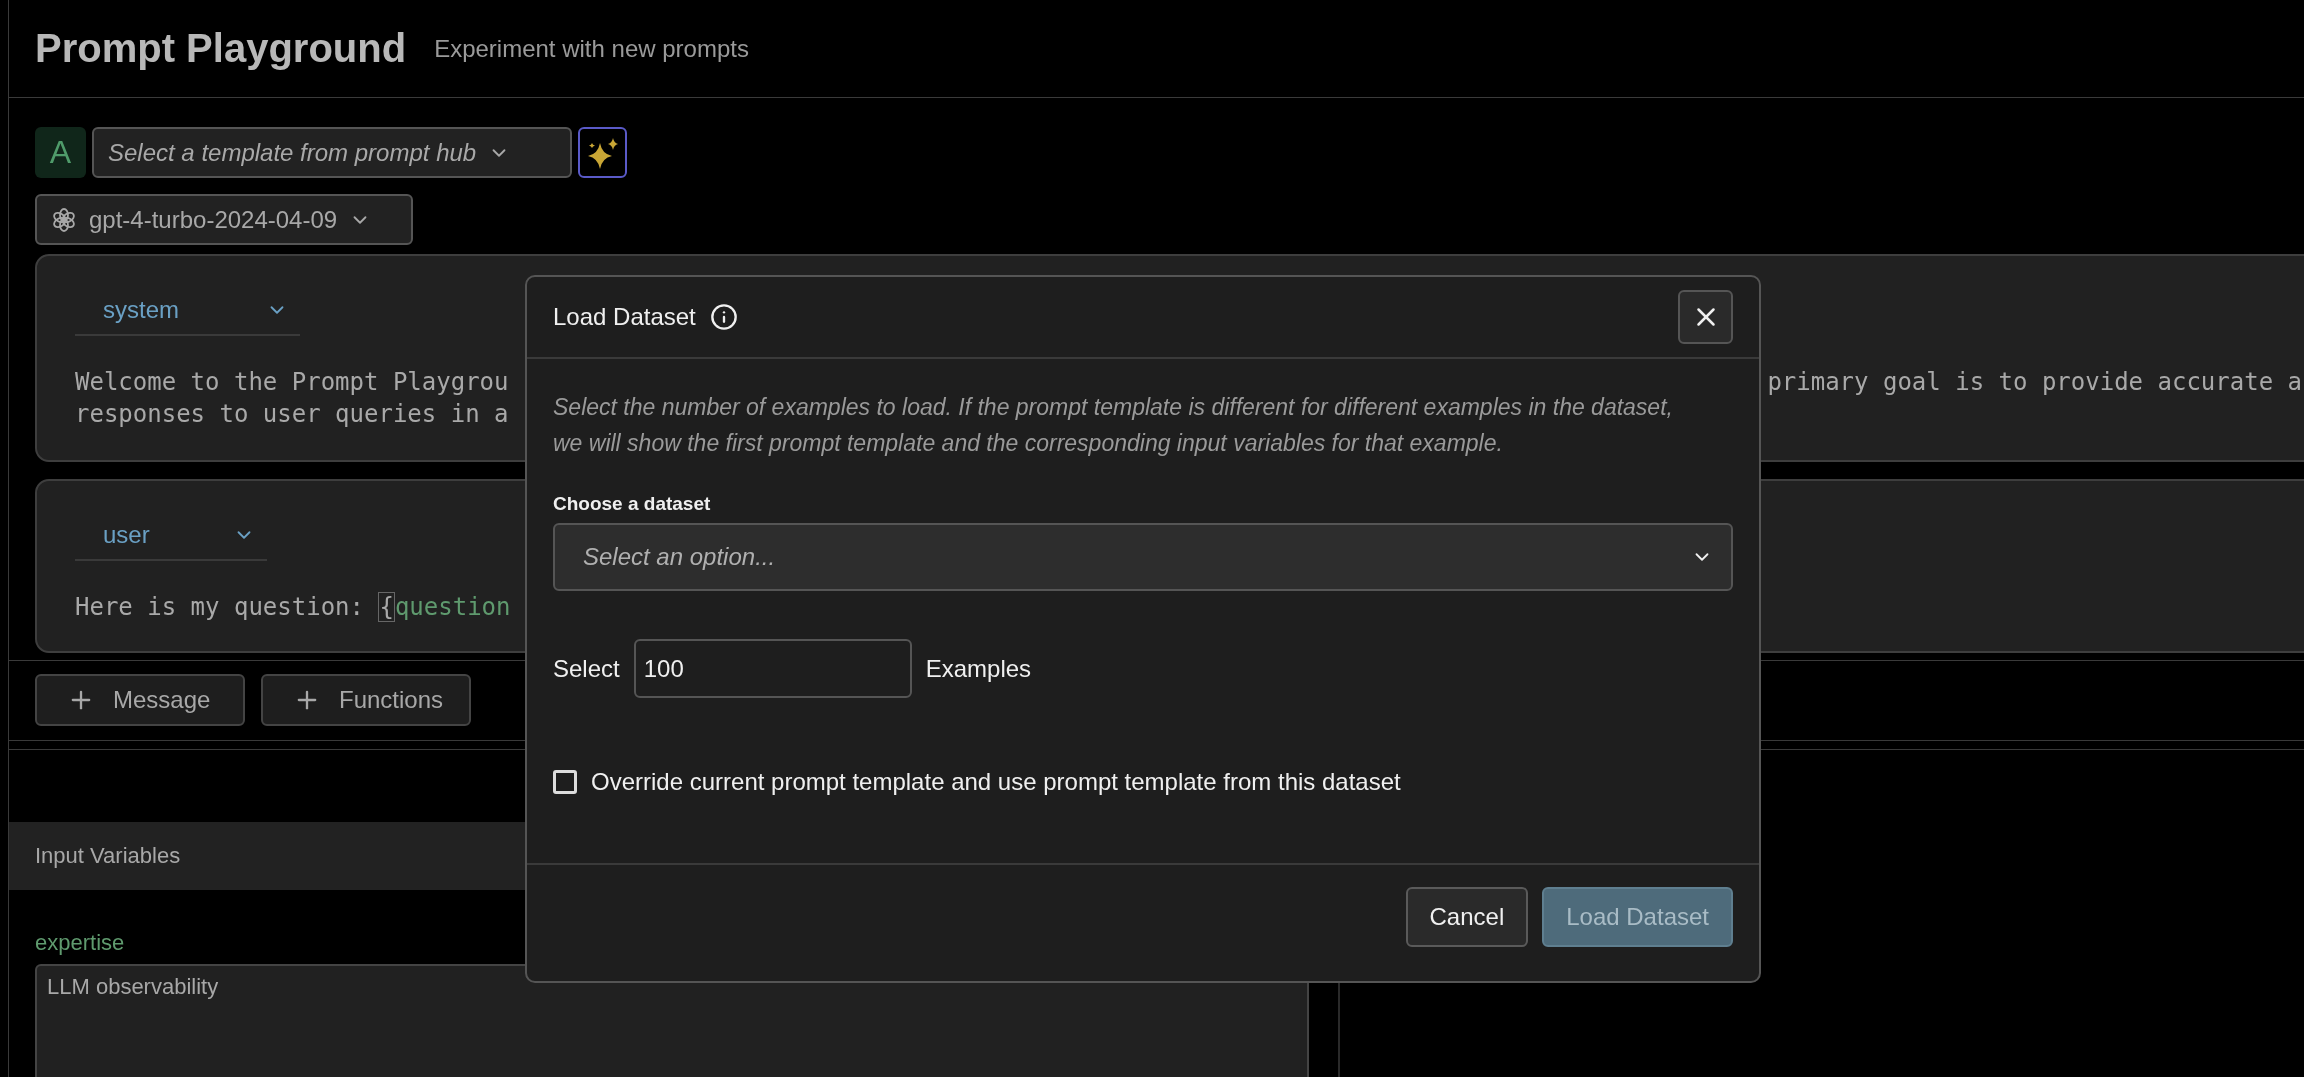  I want to click on message-text: responses to user queries in a, so click(292, 414).